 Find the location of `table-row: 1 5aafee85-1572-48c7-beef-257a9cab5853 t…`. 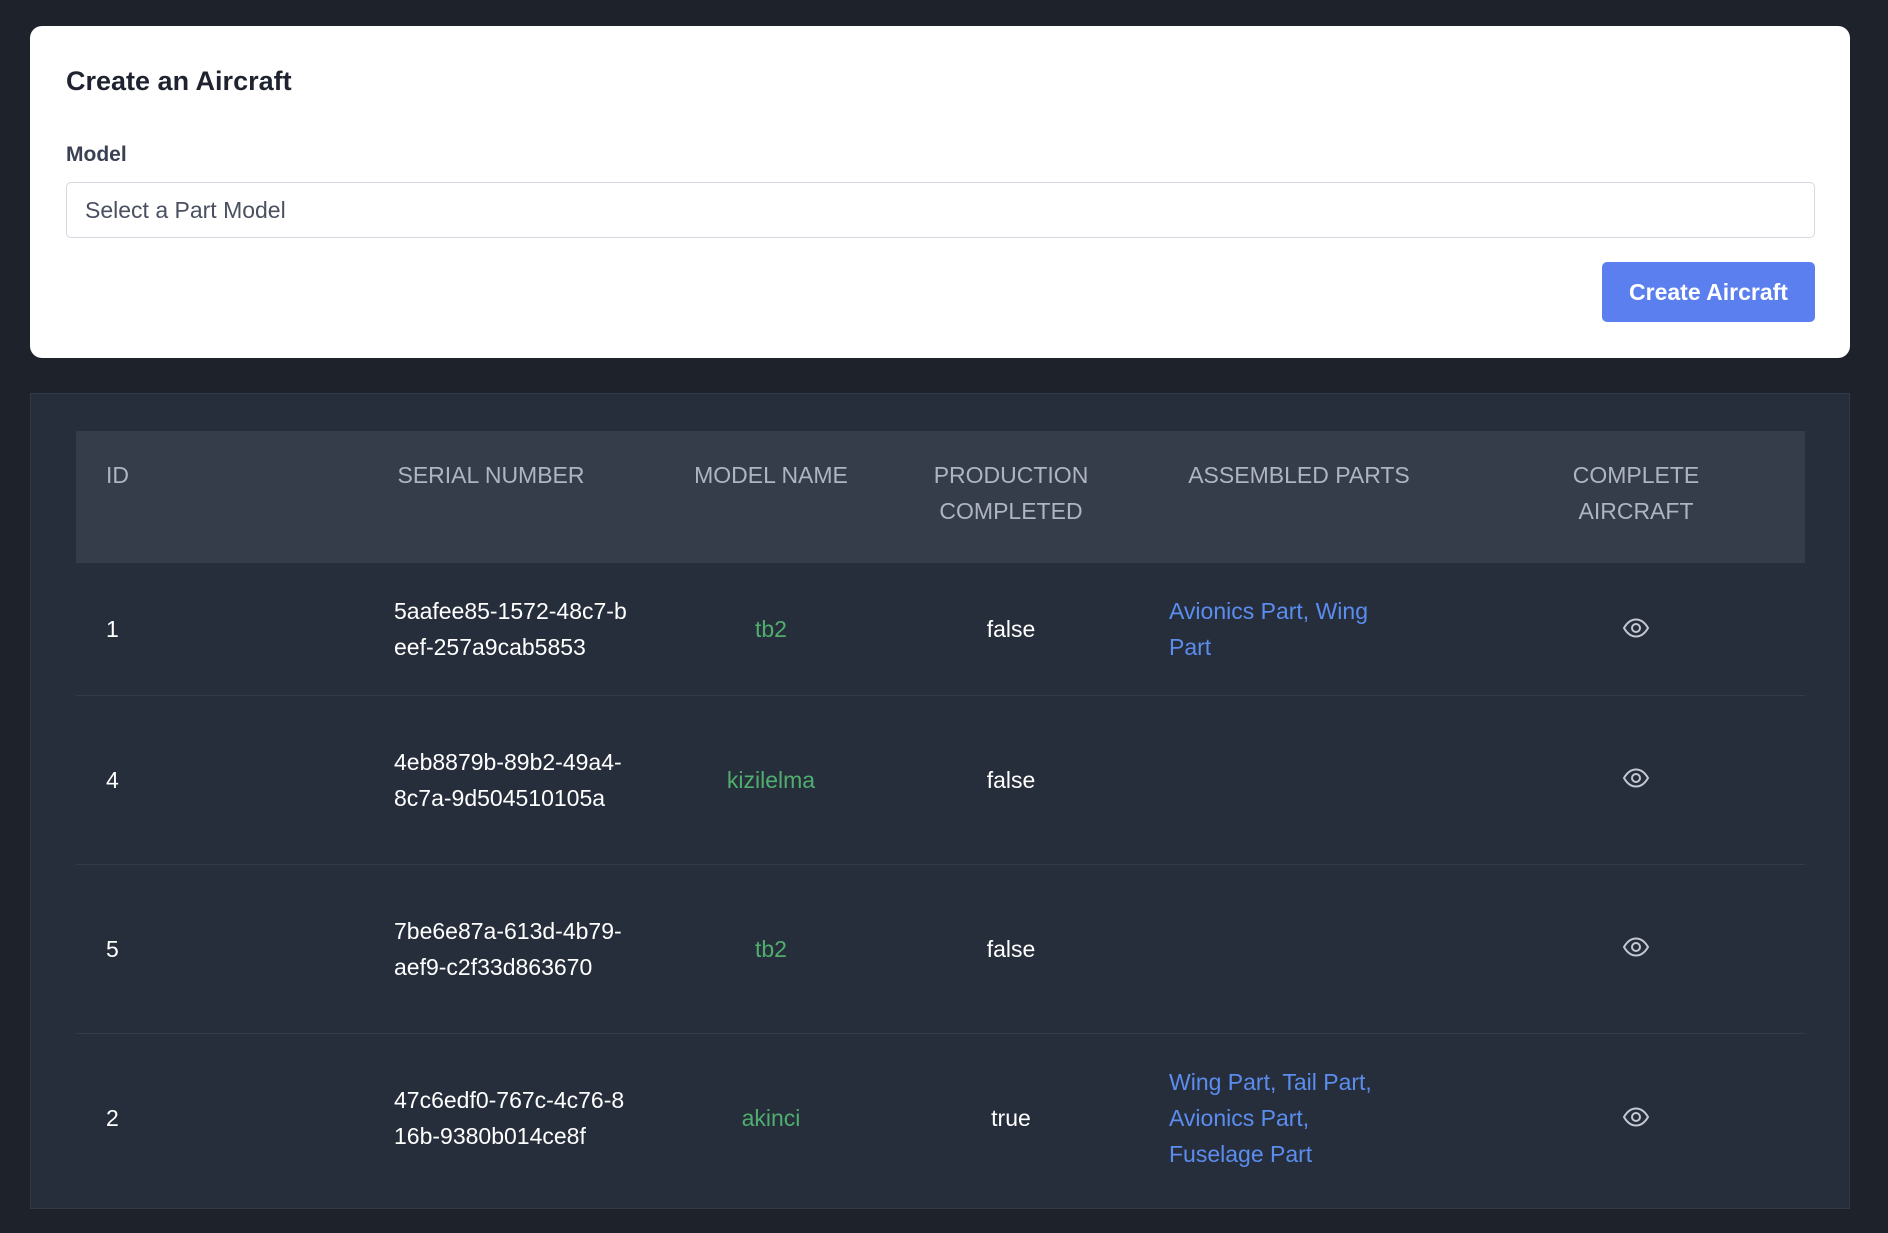

table-row: 1 5aafee85-1572-48c7-beef-257a9cab5853 t… is located at coordinates (940, 629).